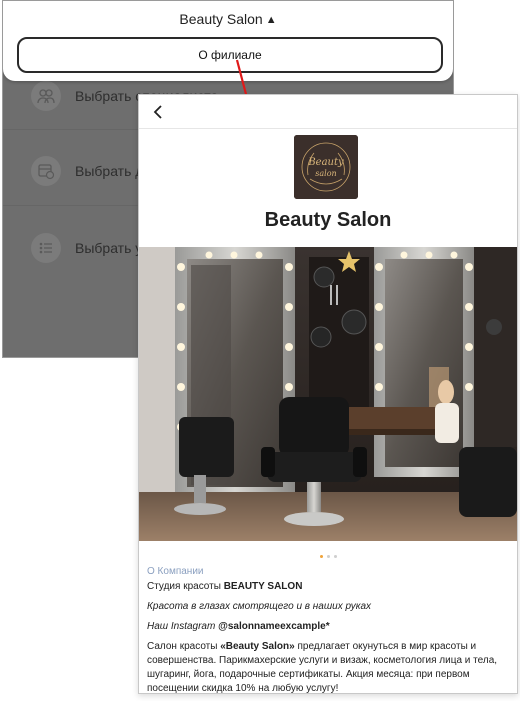  I want to click on studio-prefix: Студия красоты, so click(185, 586).